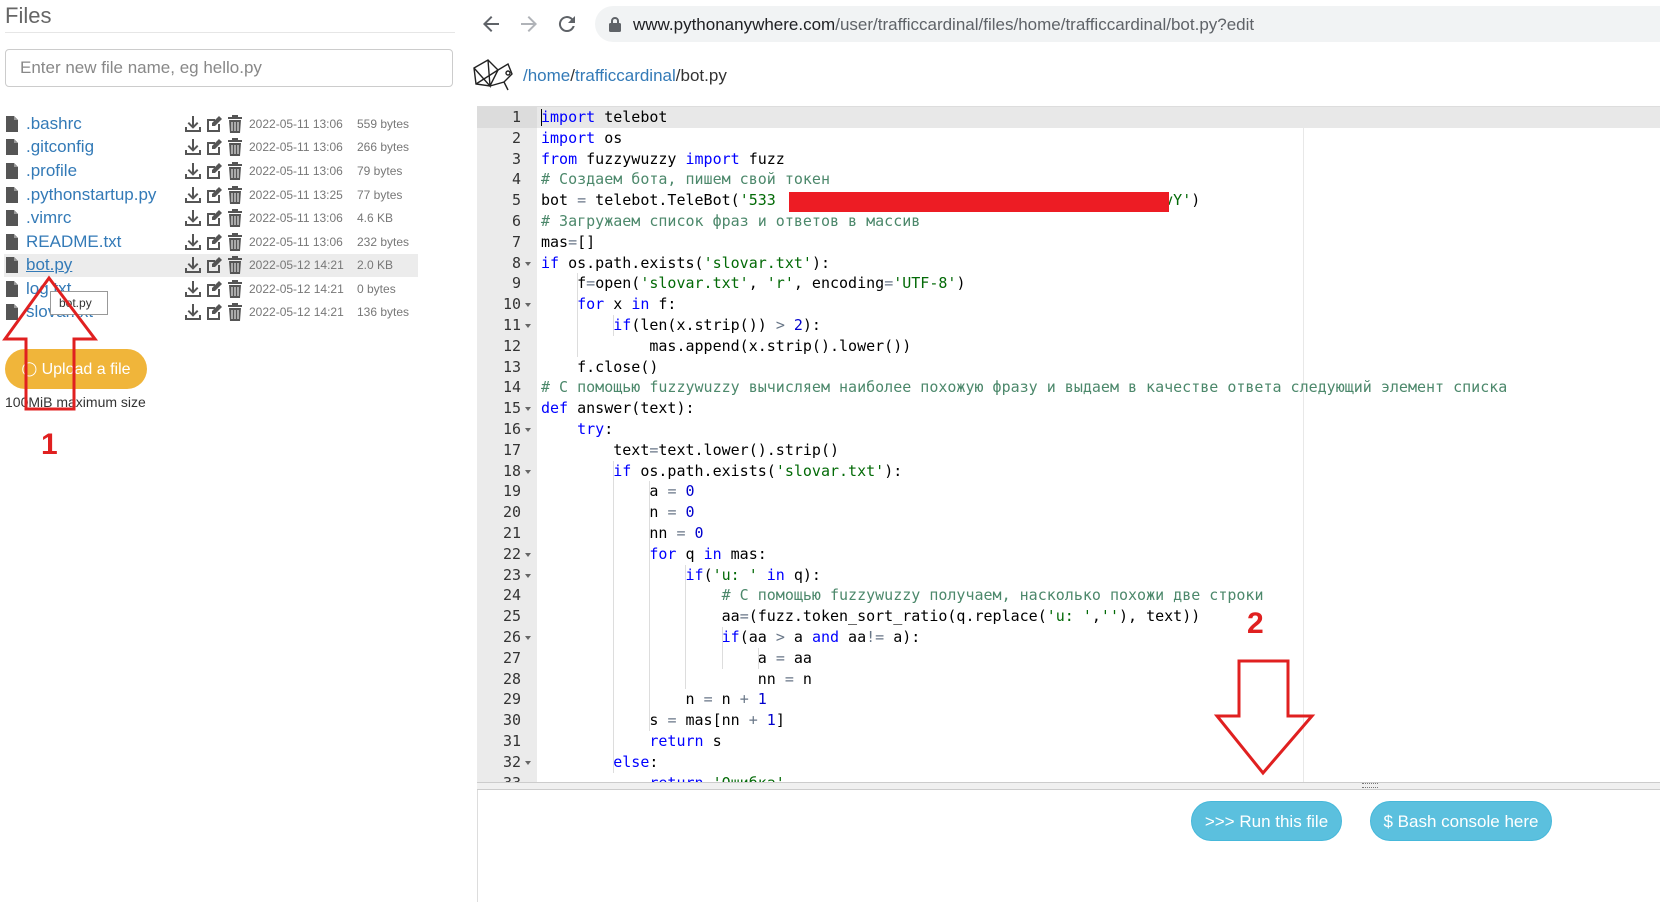 The height and width of the screenshot is (902, 1660). What do you see at coordinates (653, 699) in the screenshot?
I see `code-line: n = n + 1` at bounding box center [653, 699].